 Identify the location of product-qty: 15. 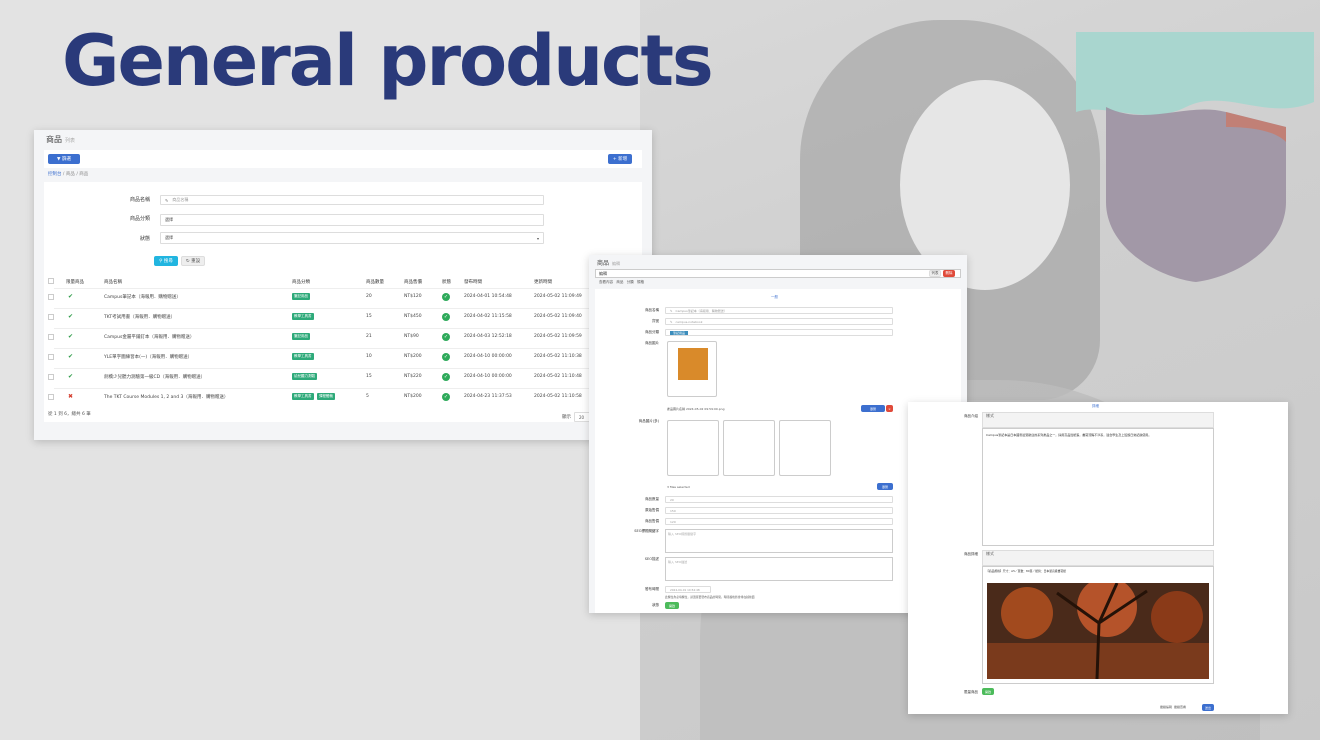
(369, 376).